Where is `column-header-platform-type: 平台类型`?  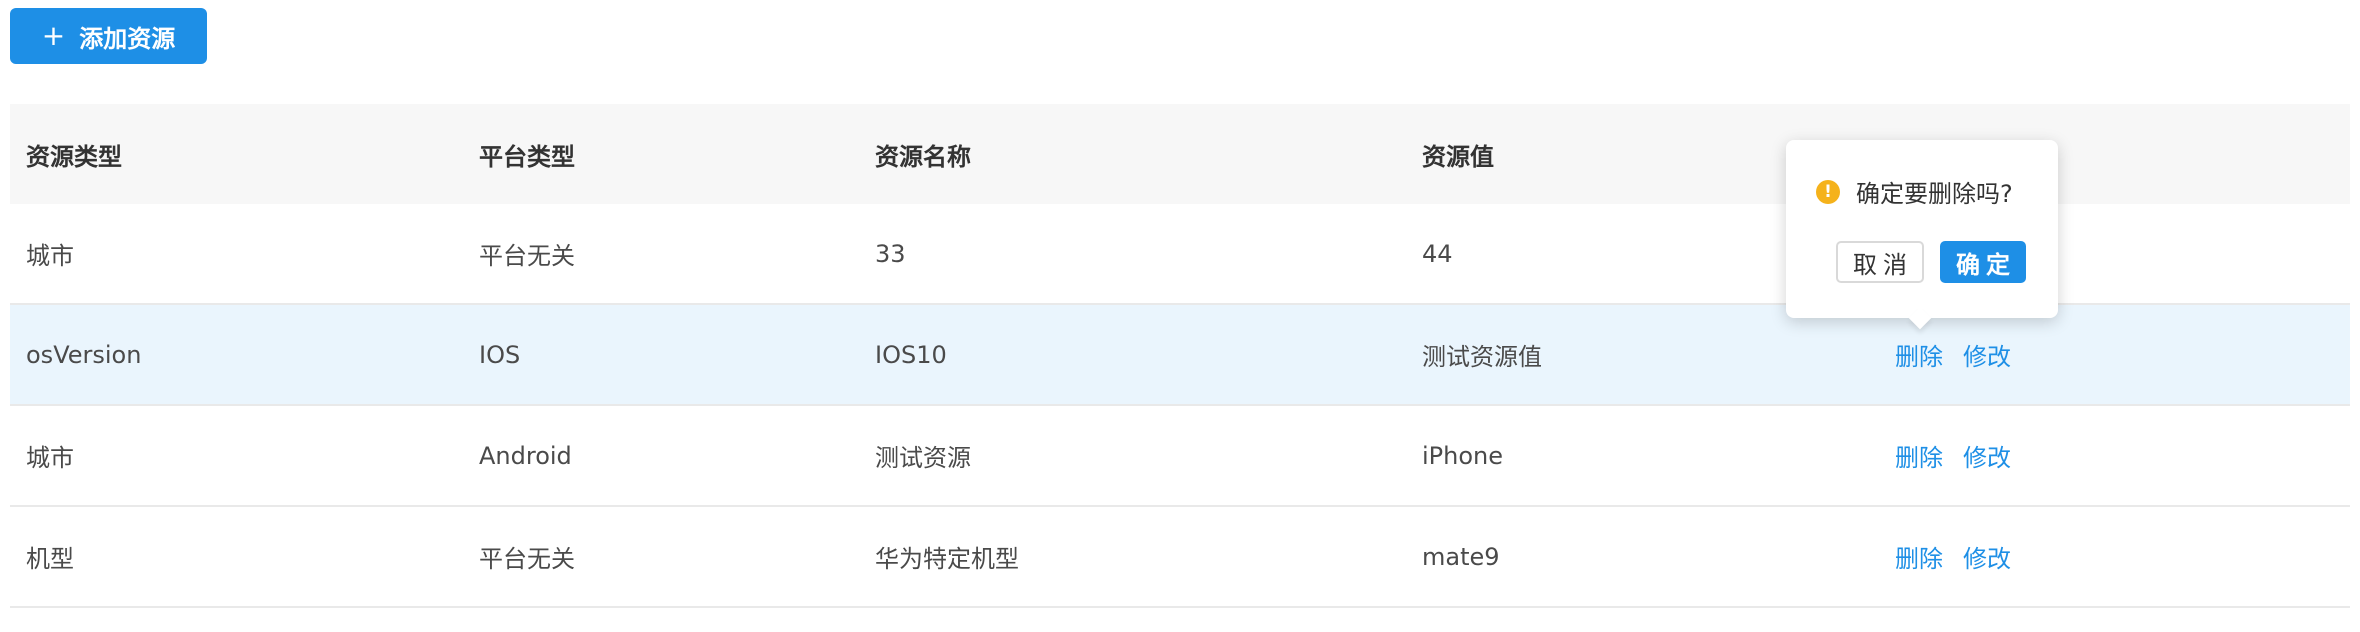 column-header-platform-type: 平台类型 is located at coordinates (527, 154).